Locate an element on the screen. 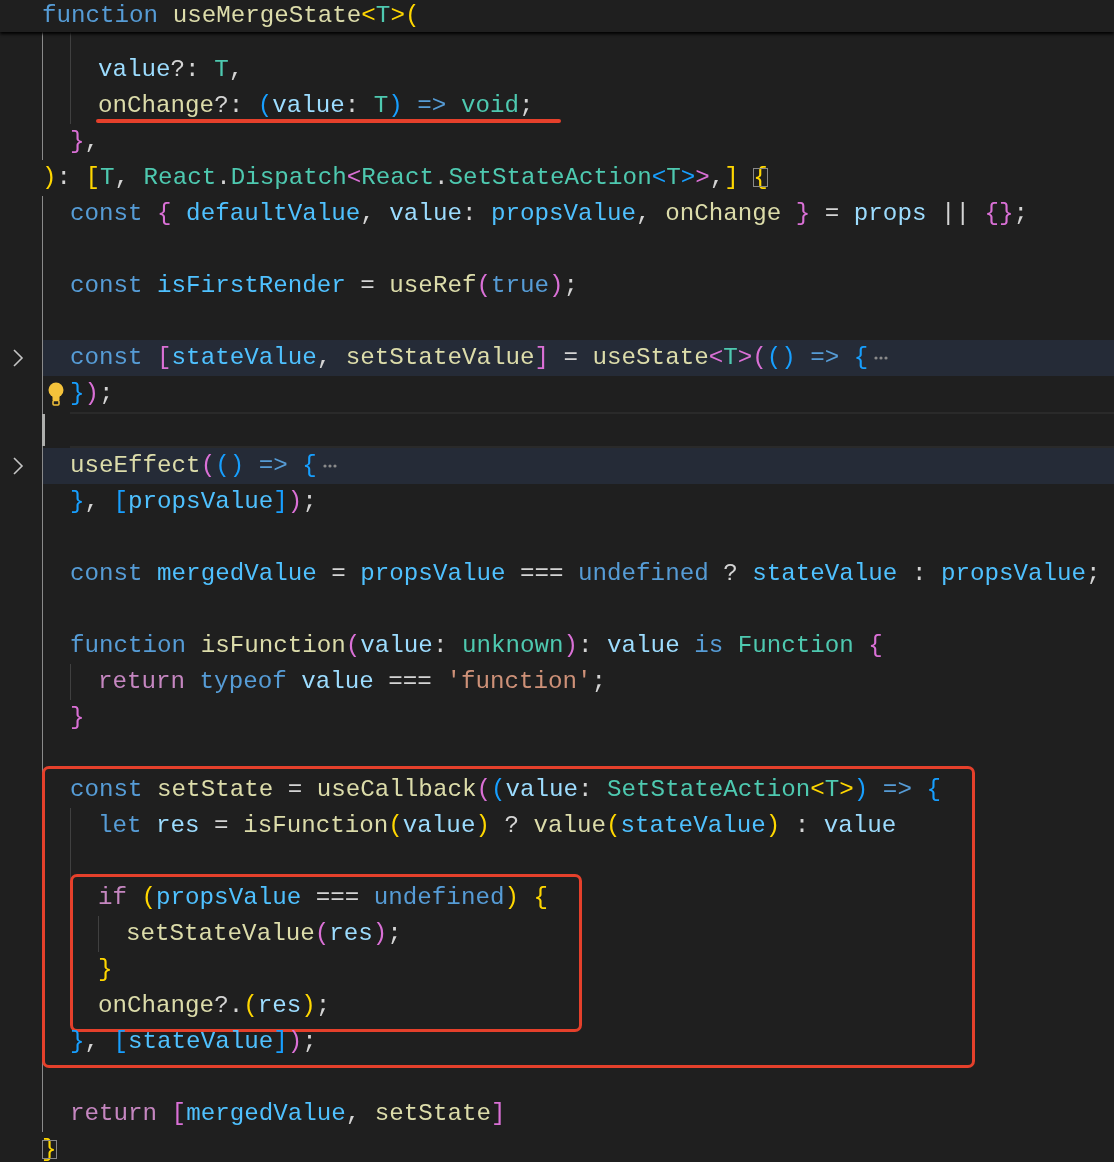 This screenshot has height=1162, width=1114. code-line: }, is located at coordinates (85, 142).